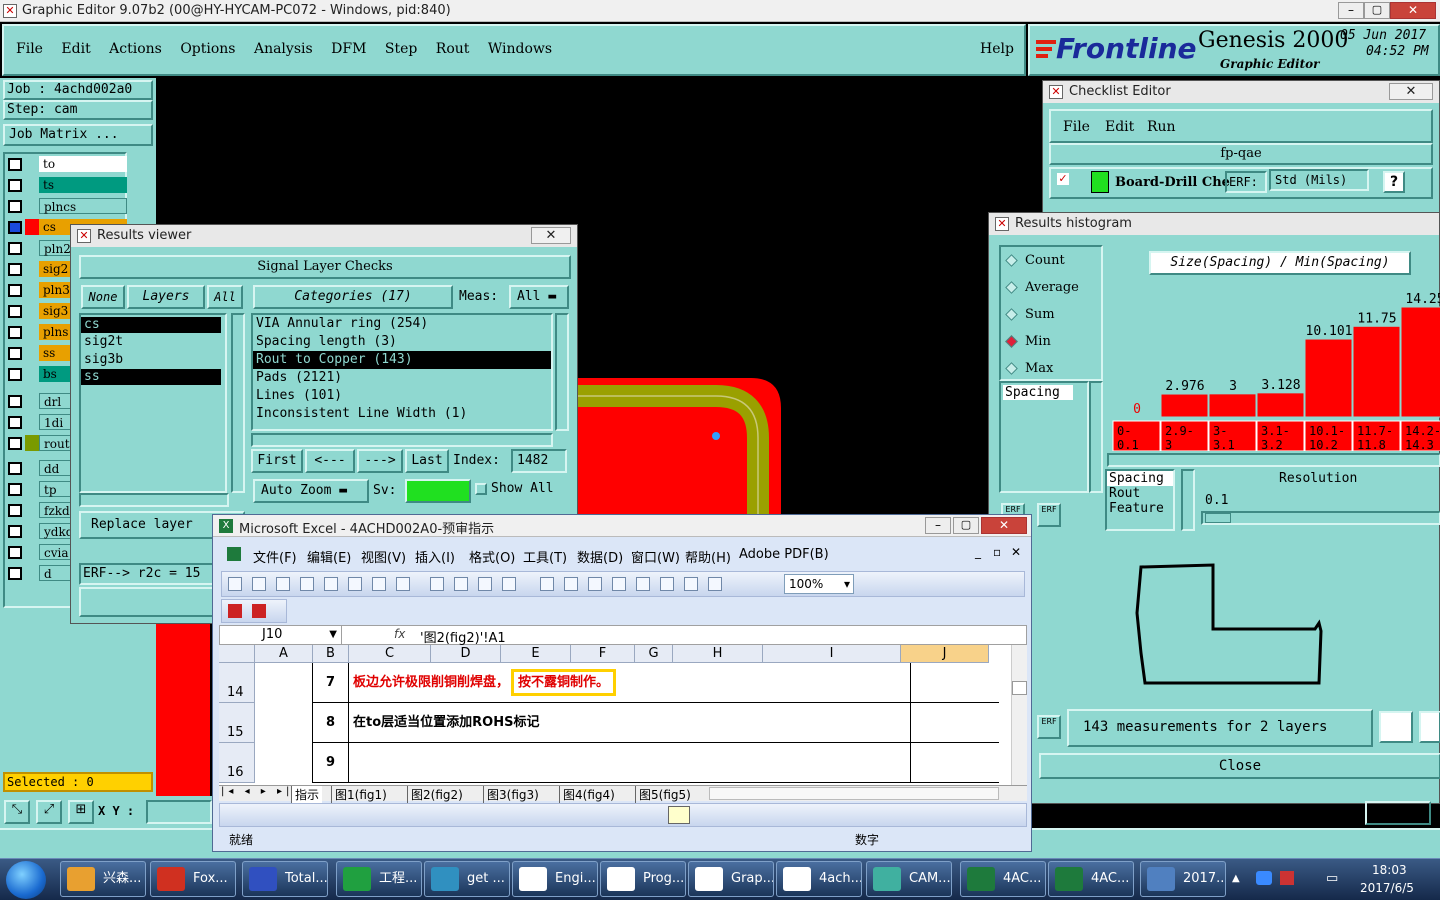 This screenshot has height=900, width=1440. What do you see at coordinates (1076, 127) in the screenshot?
I see `checklist-menu-file: File` at bounding box center [1076, 127].